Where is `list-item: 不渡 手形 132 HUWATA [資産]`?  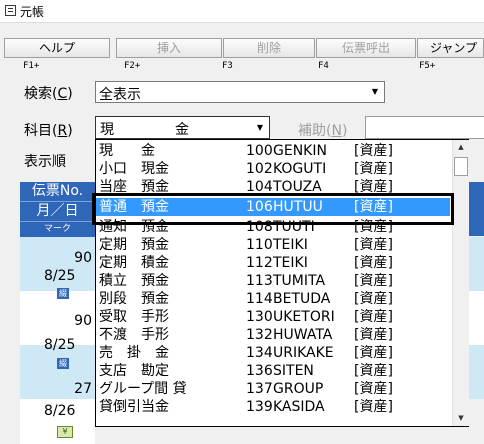
list-item: 不渡 手形 132 HUWATA [資産] is located at coordinates (273, 335).